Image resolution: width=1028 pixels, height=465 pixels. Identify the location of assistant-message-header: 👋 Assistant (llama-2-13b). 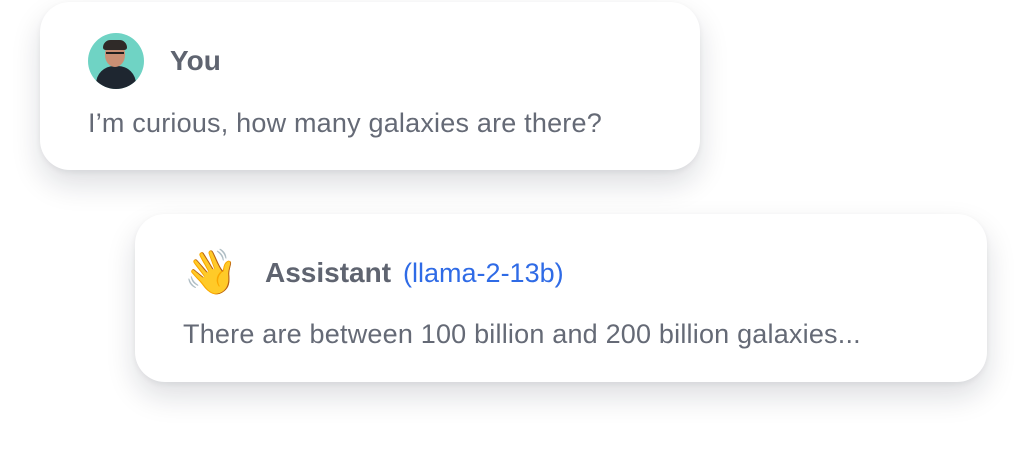
(373, 273).